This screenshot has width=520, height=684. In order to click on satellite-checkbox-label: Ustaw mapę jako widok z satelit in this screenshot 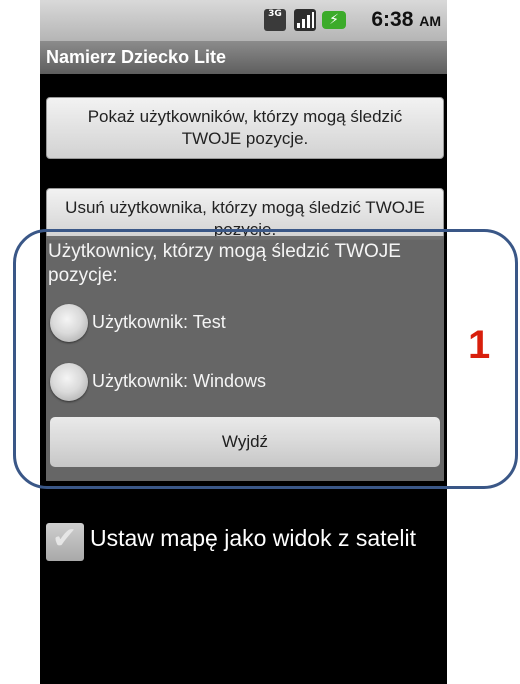, I will do `click(253, 538)`.